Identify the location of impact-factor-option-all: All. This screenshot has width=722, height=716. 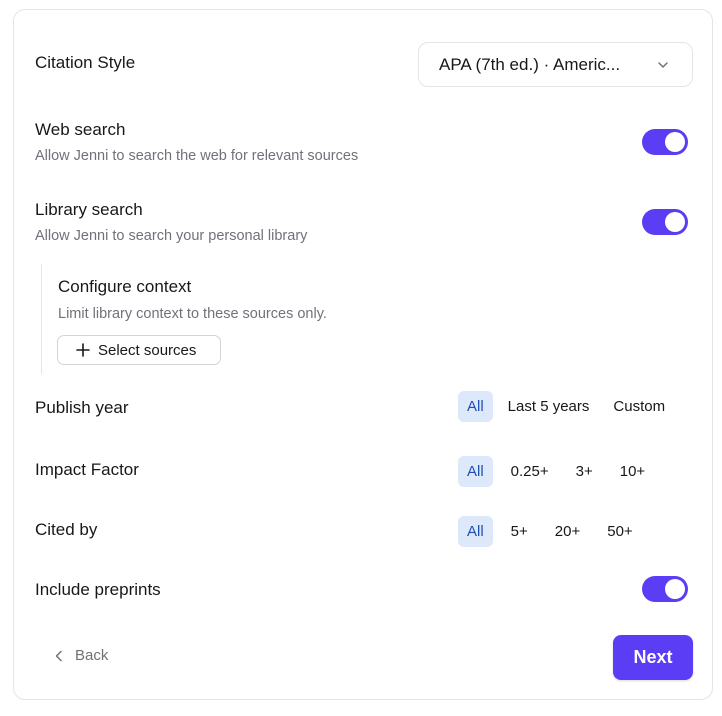
(475, 471).